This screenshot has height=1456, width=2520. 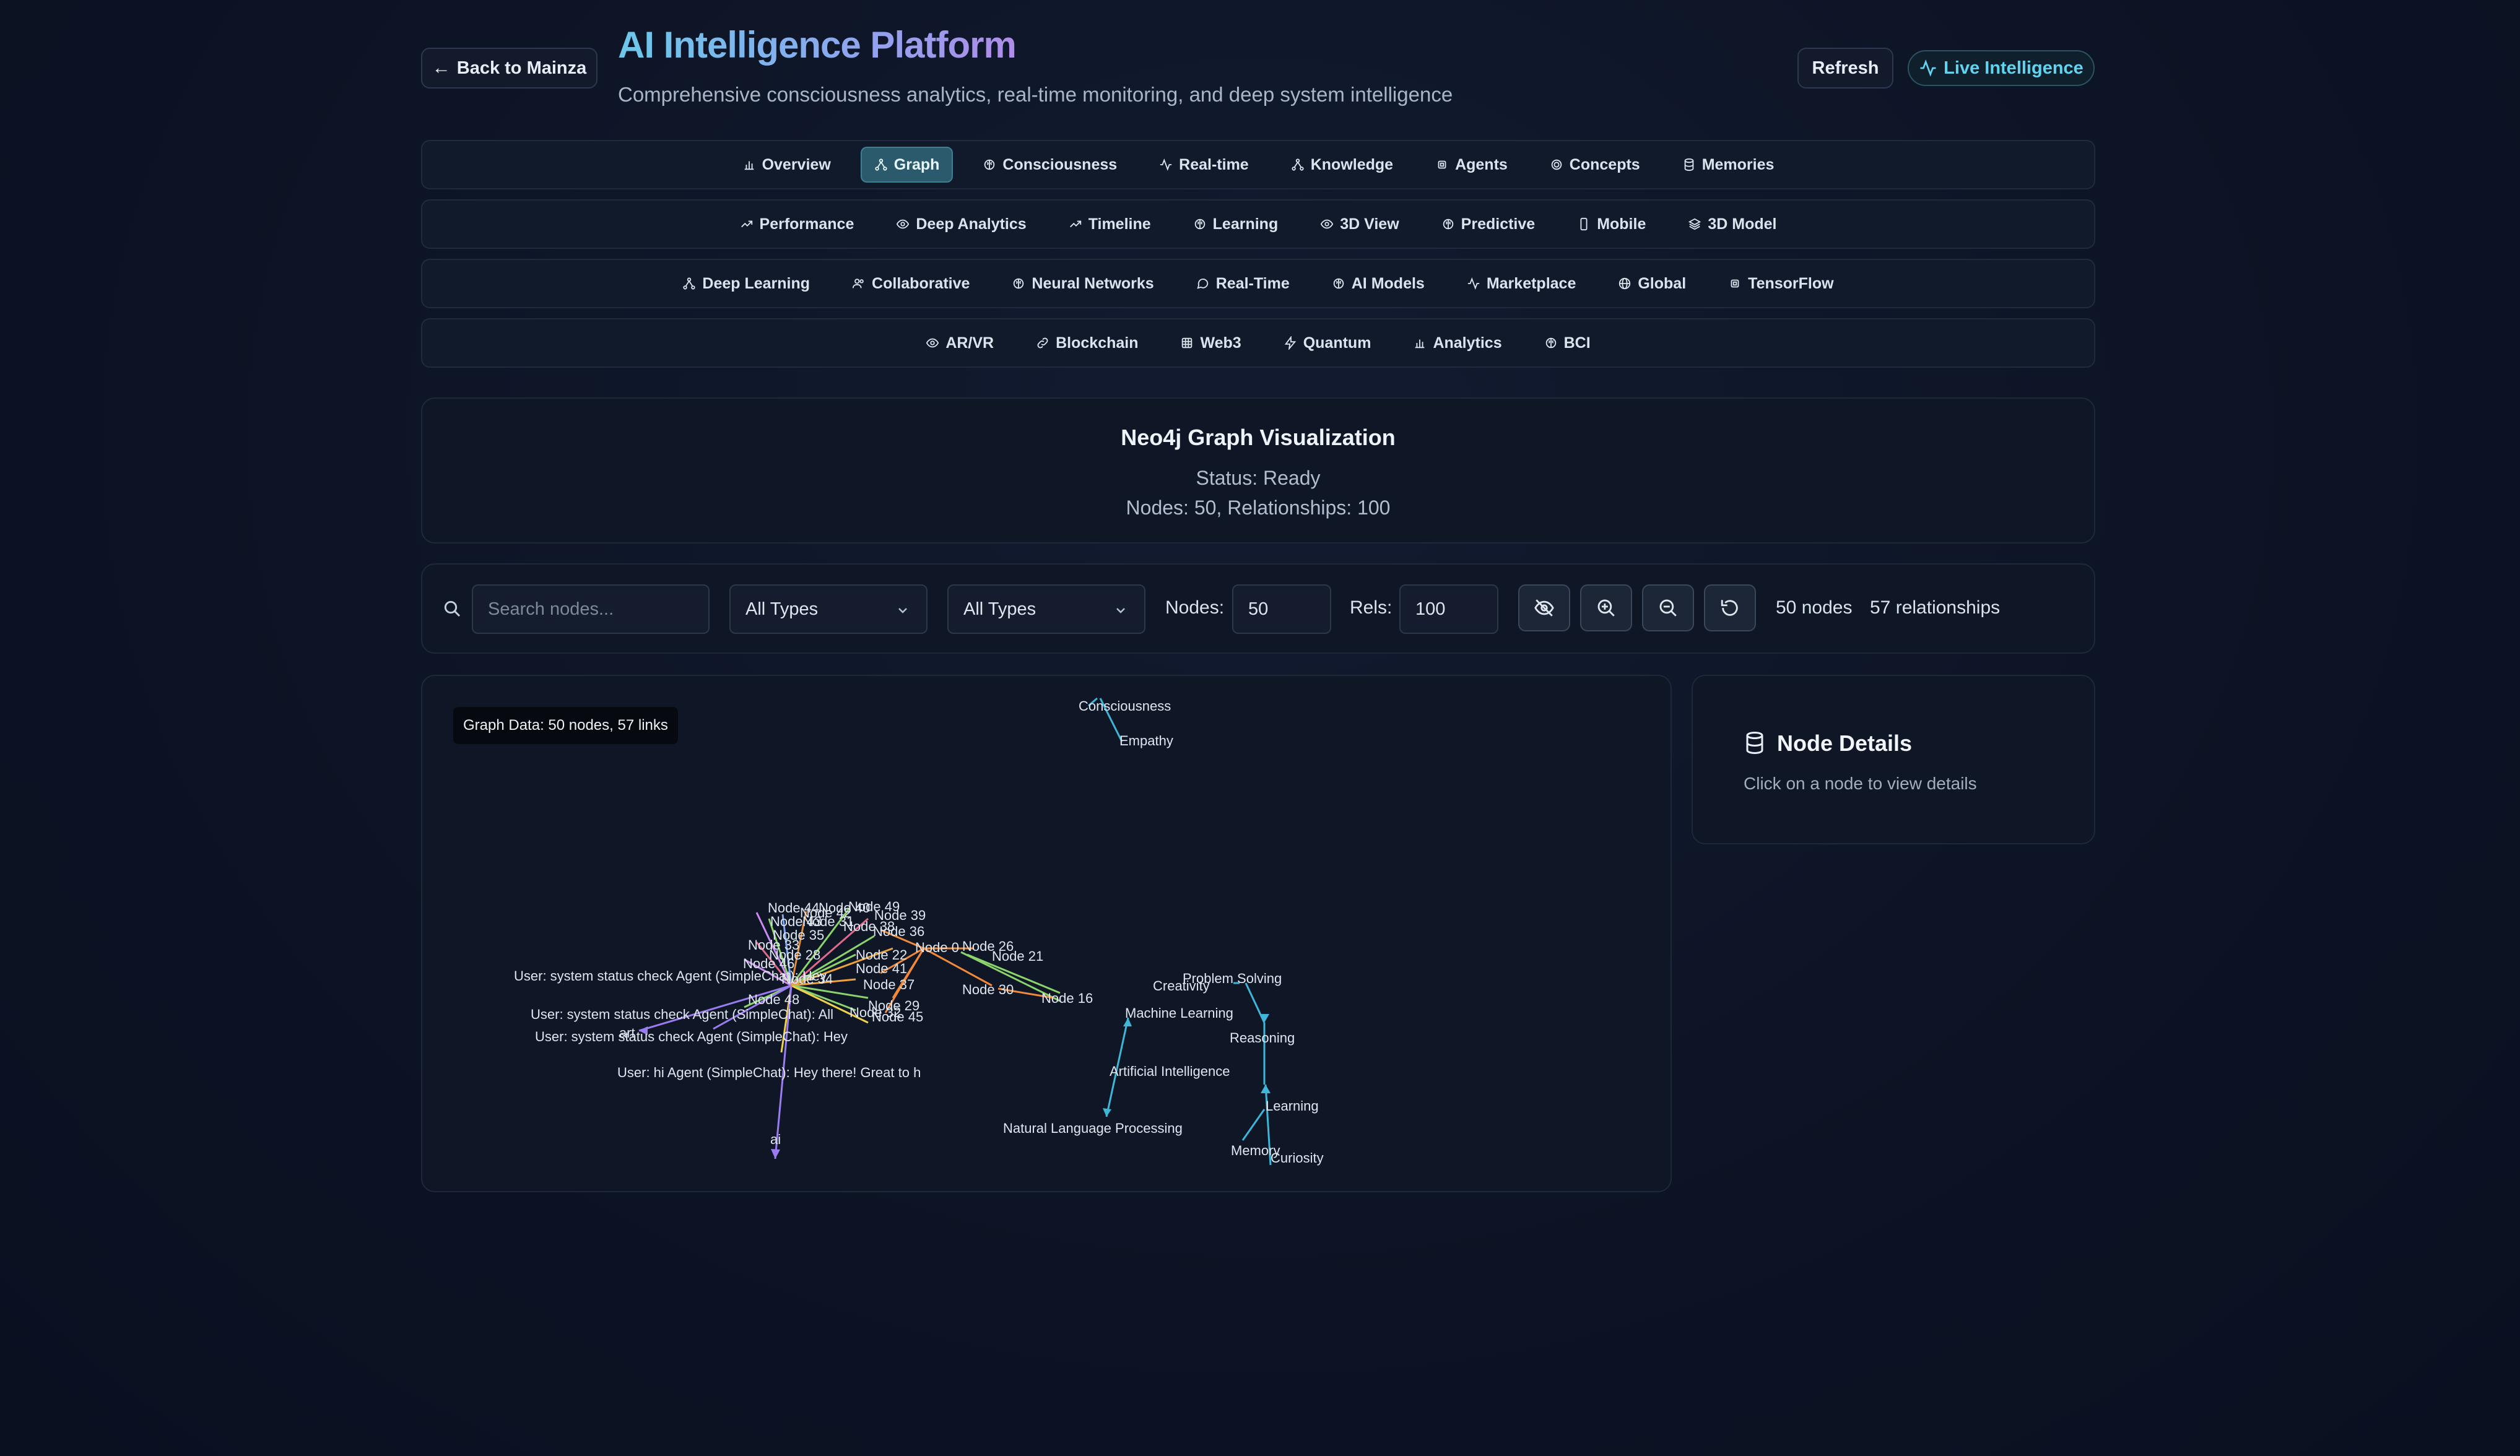 I want to click on tab-label: Marketplace, so click(x=1531, y=283).